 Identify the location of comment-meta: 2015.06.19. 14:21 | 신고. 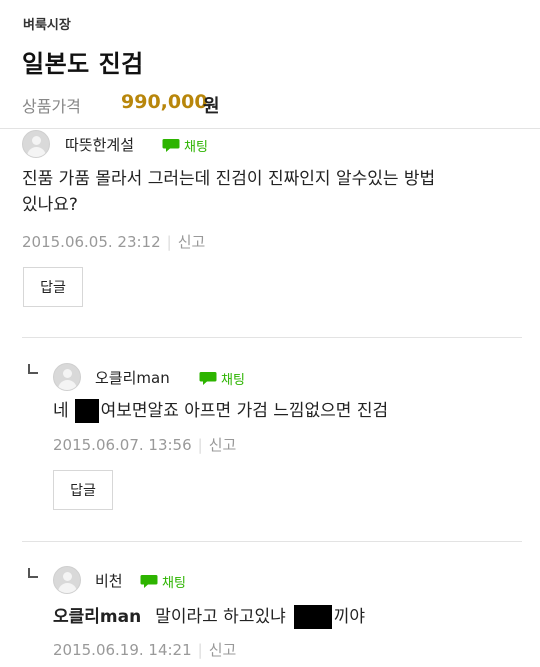
(145, 650).